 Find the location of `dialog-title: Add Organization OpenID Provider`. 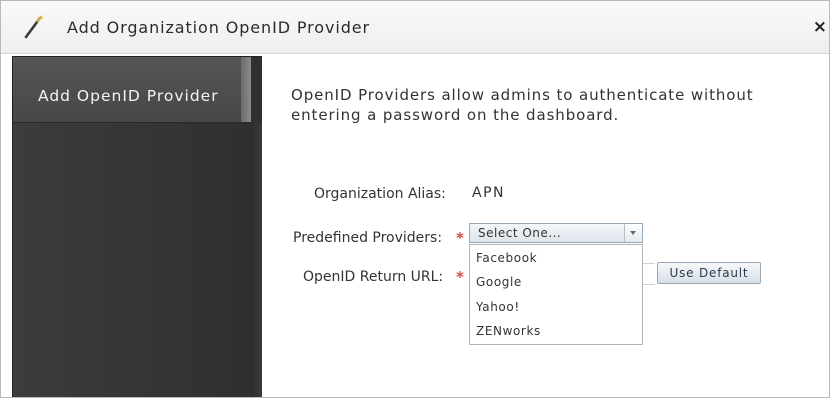

dialog-title: Add Organization OpenID Provider is located at coordinates (218, 27).